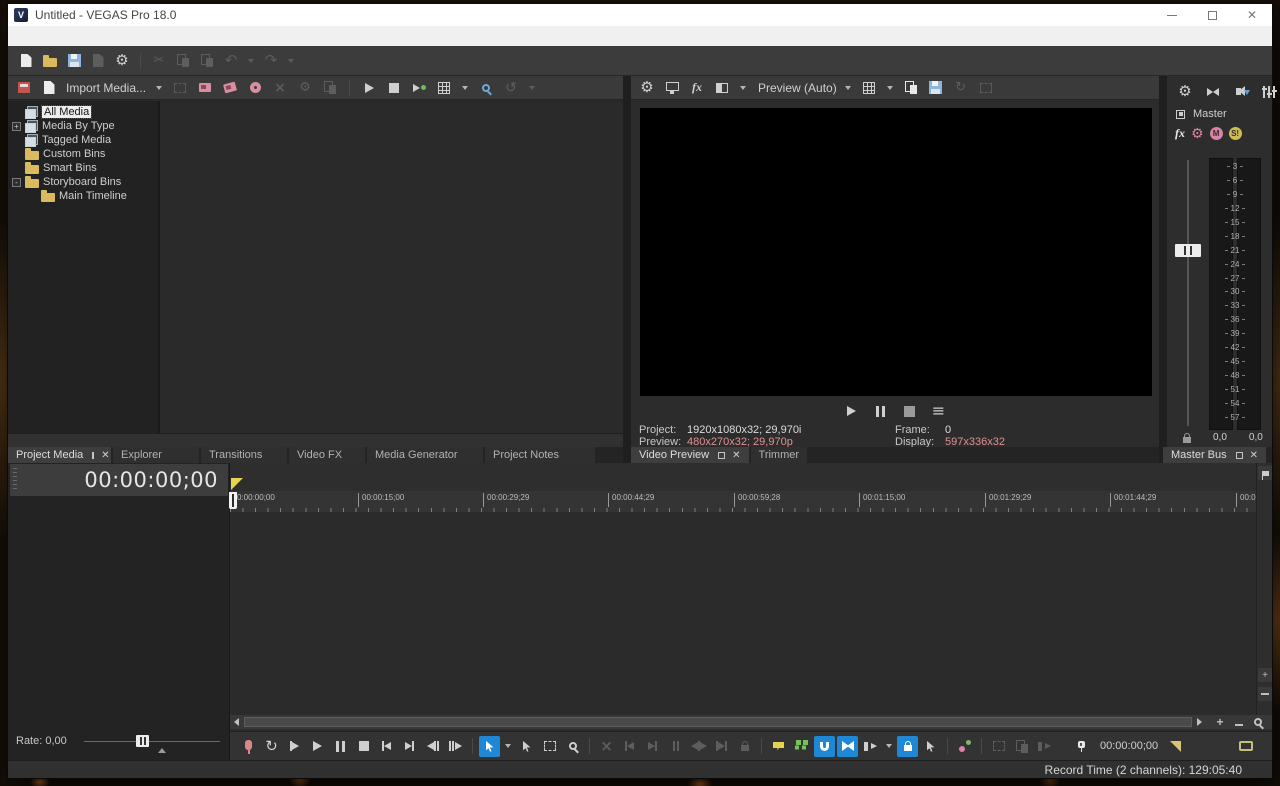  I want to click on overlays-button, so click(869, 88).